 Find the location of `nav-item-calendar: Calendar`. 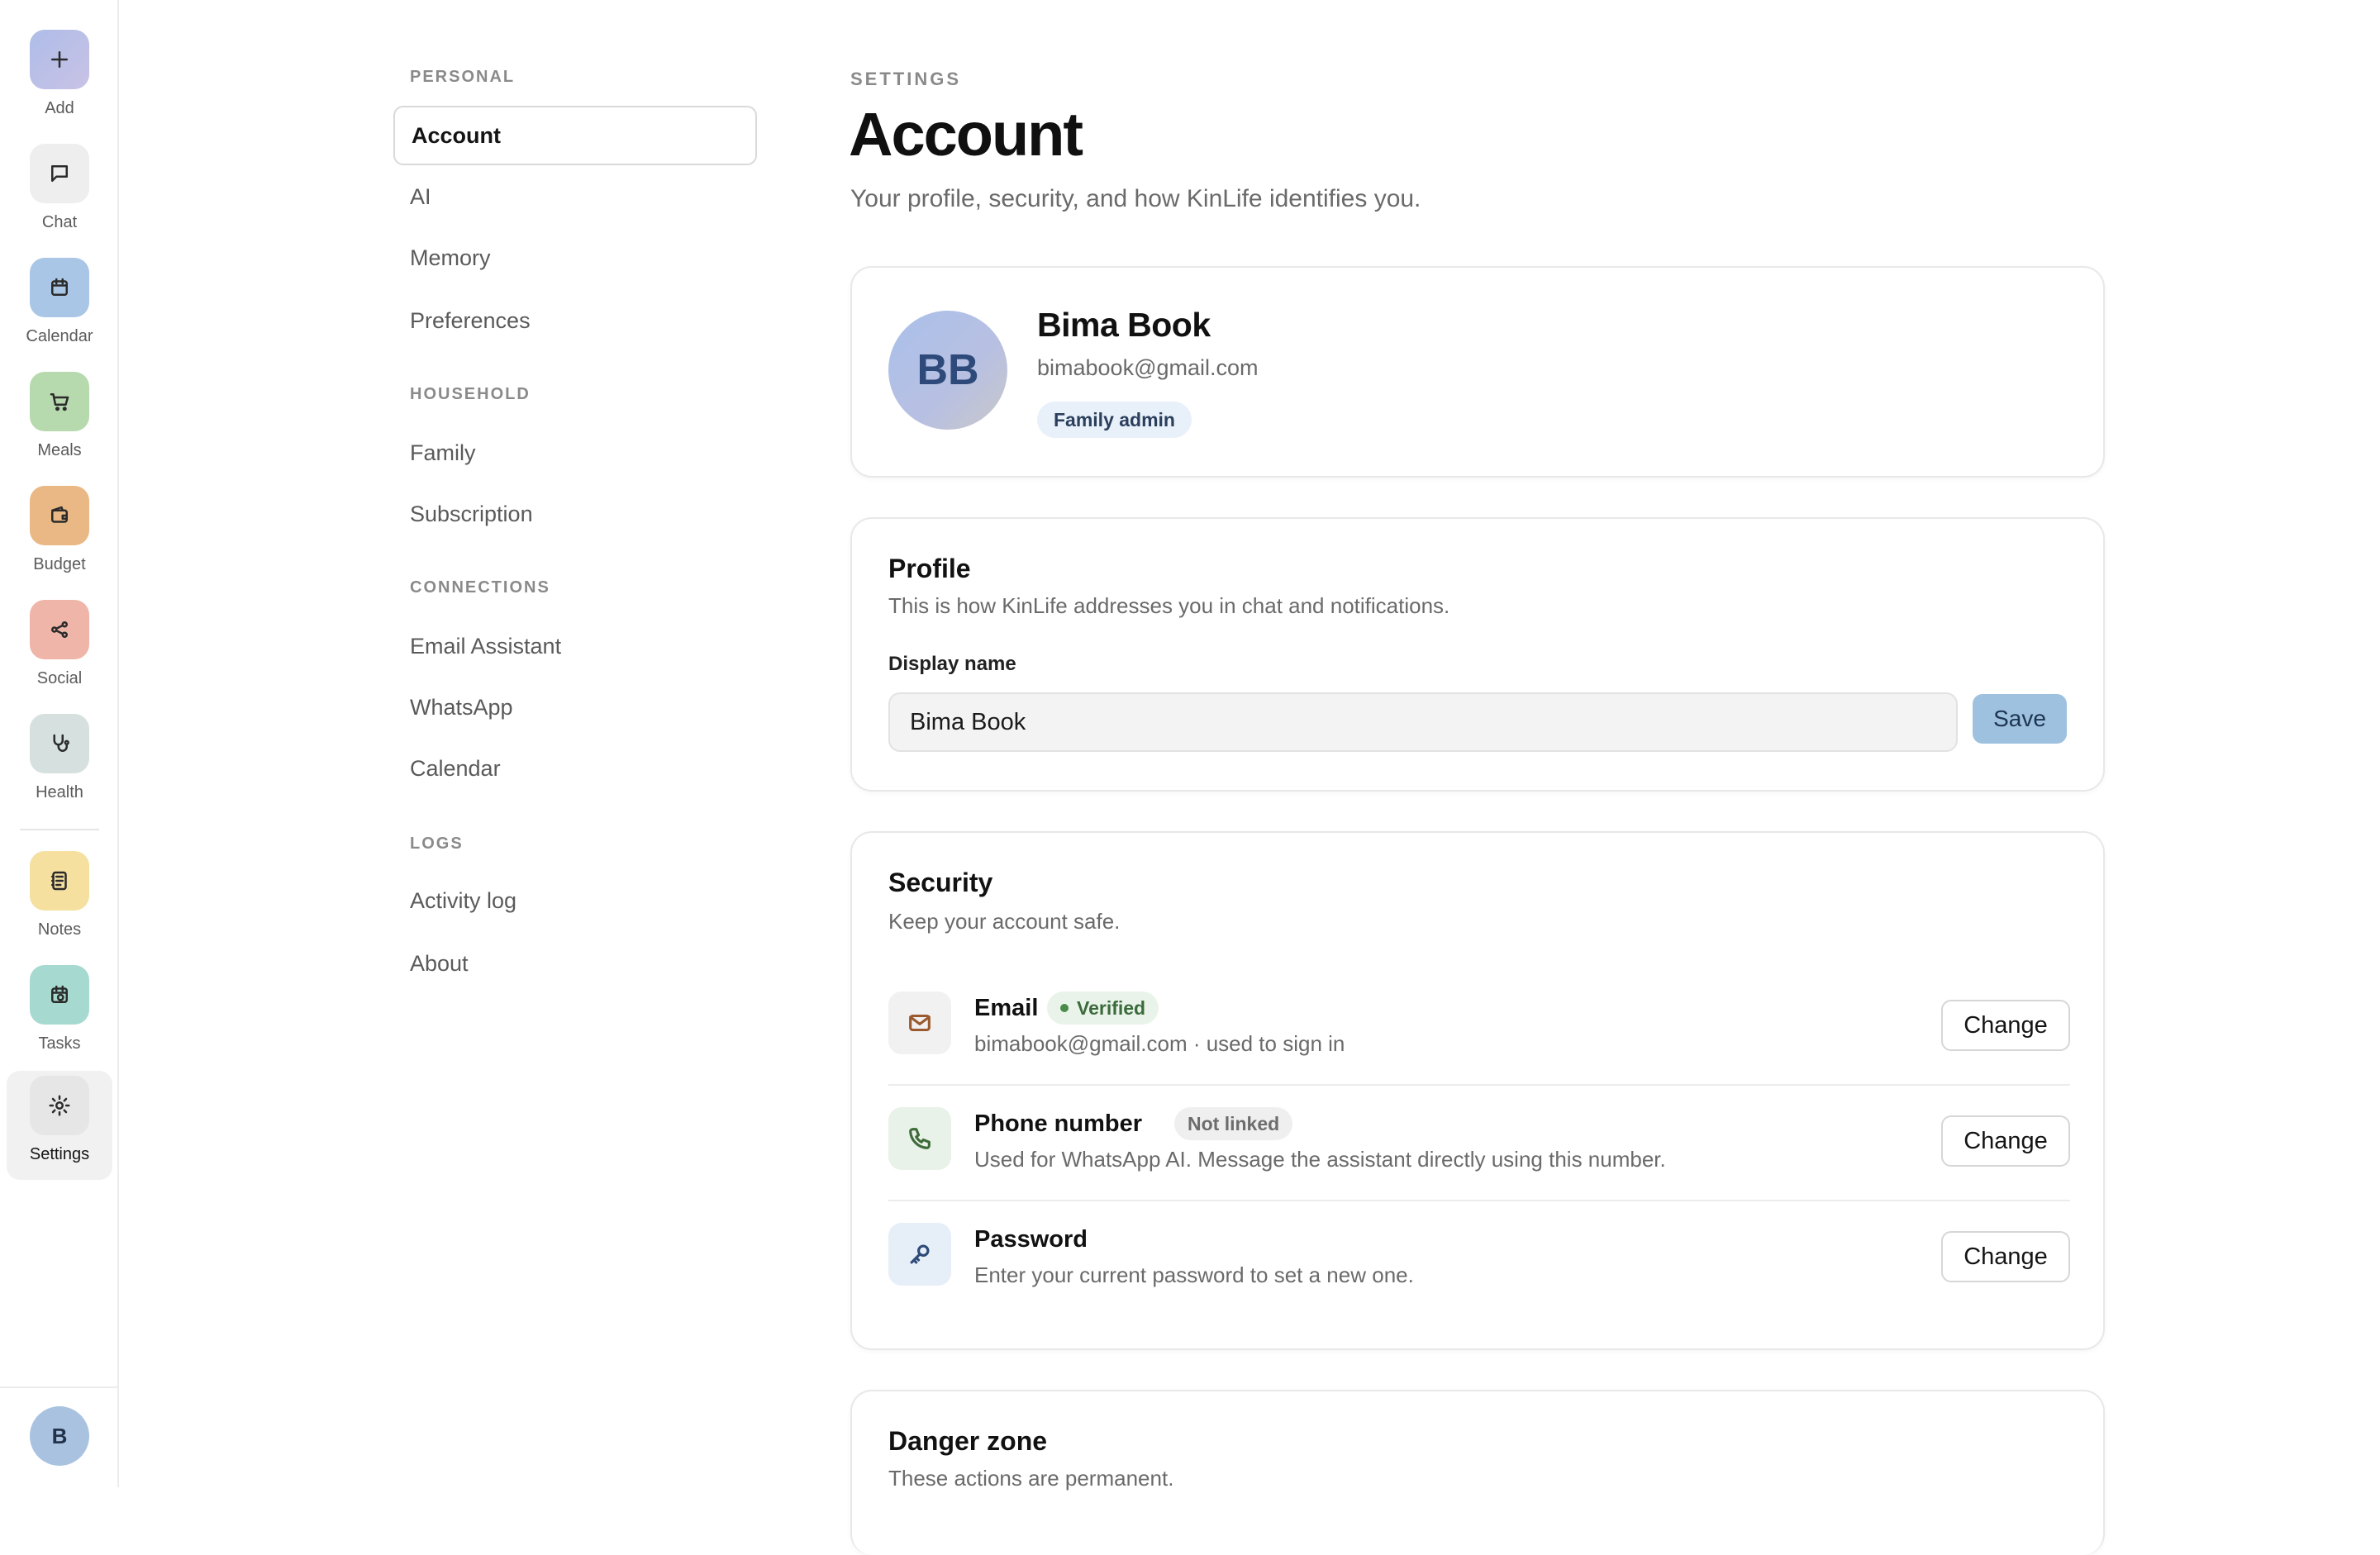

nav-item-calendar: Calendar is located at coordinates (575, 768).